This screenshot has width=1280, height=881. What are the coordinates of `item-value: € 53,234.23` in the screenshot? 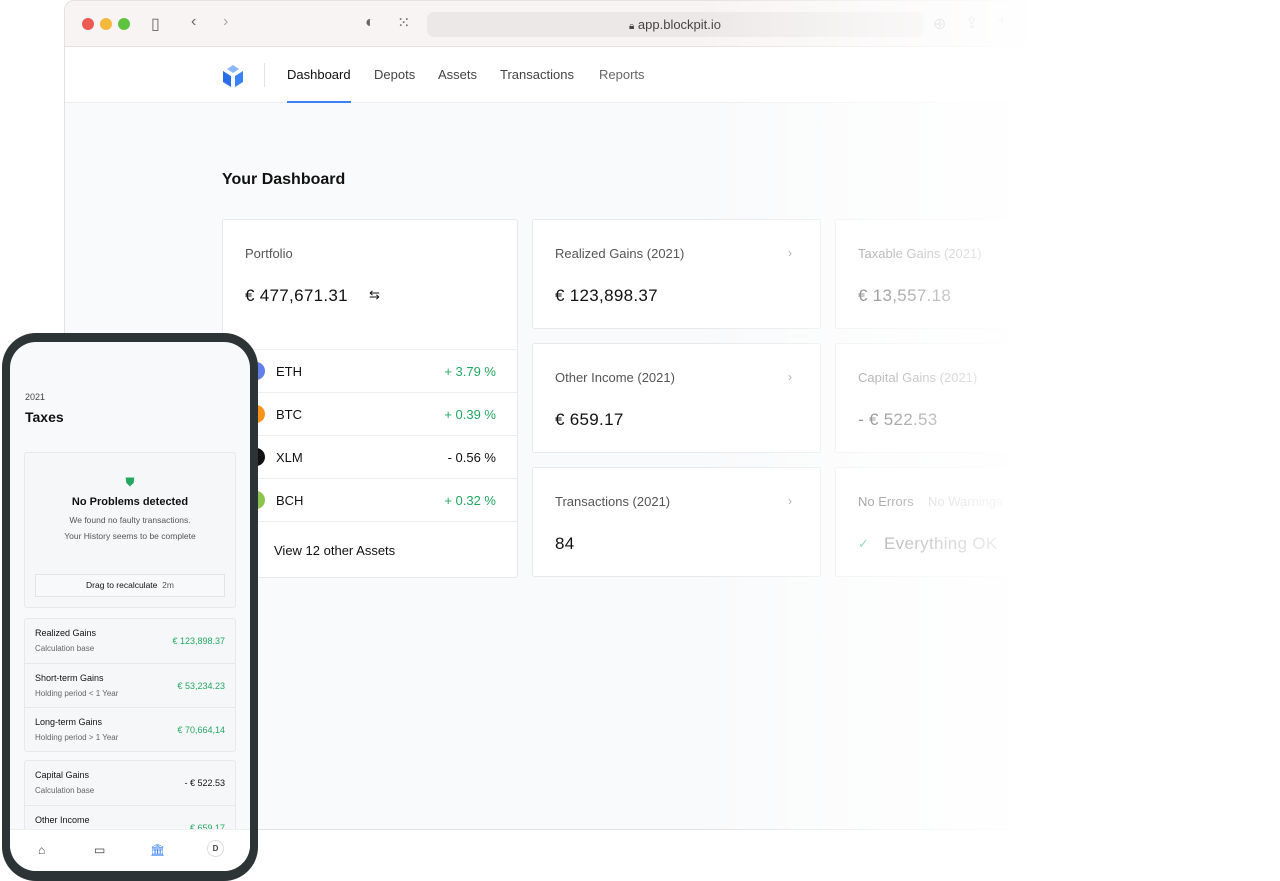 It's located at (201, 686).